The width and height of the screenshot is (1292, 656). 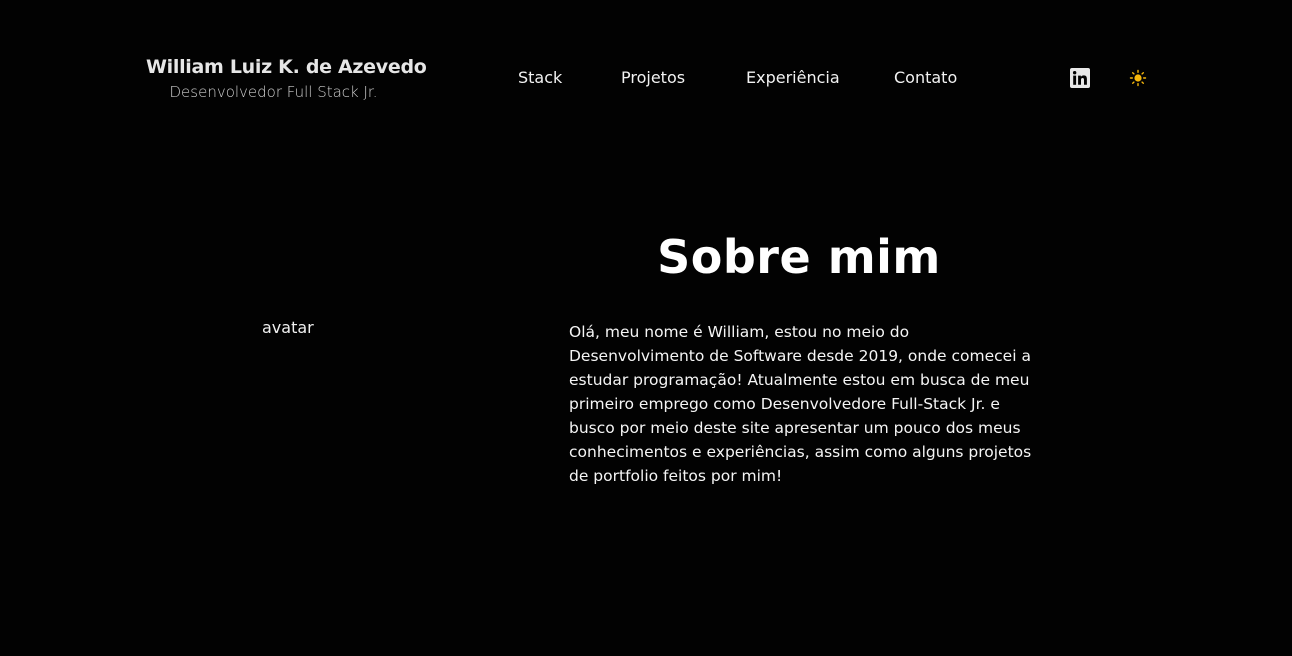 I want to click on nav-link-experiencia: Experiência, so click(x=793, y=78).